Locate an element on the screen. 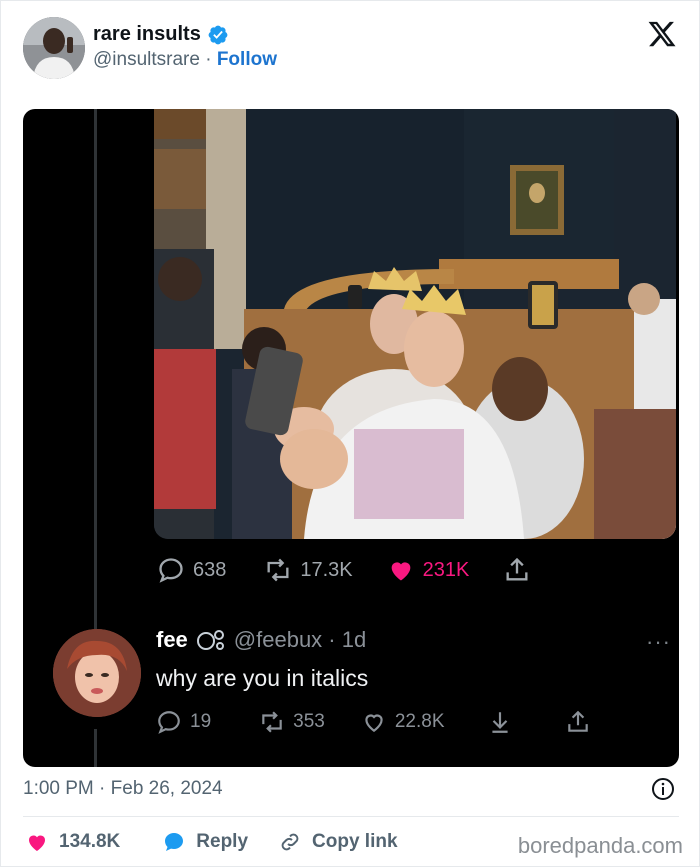 Image resolution: width=700 pixels, height=867 pixels. reply-likes-count: 22.8K is located at coordinates (419, 721).